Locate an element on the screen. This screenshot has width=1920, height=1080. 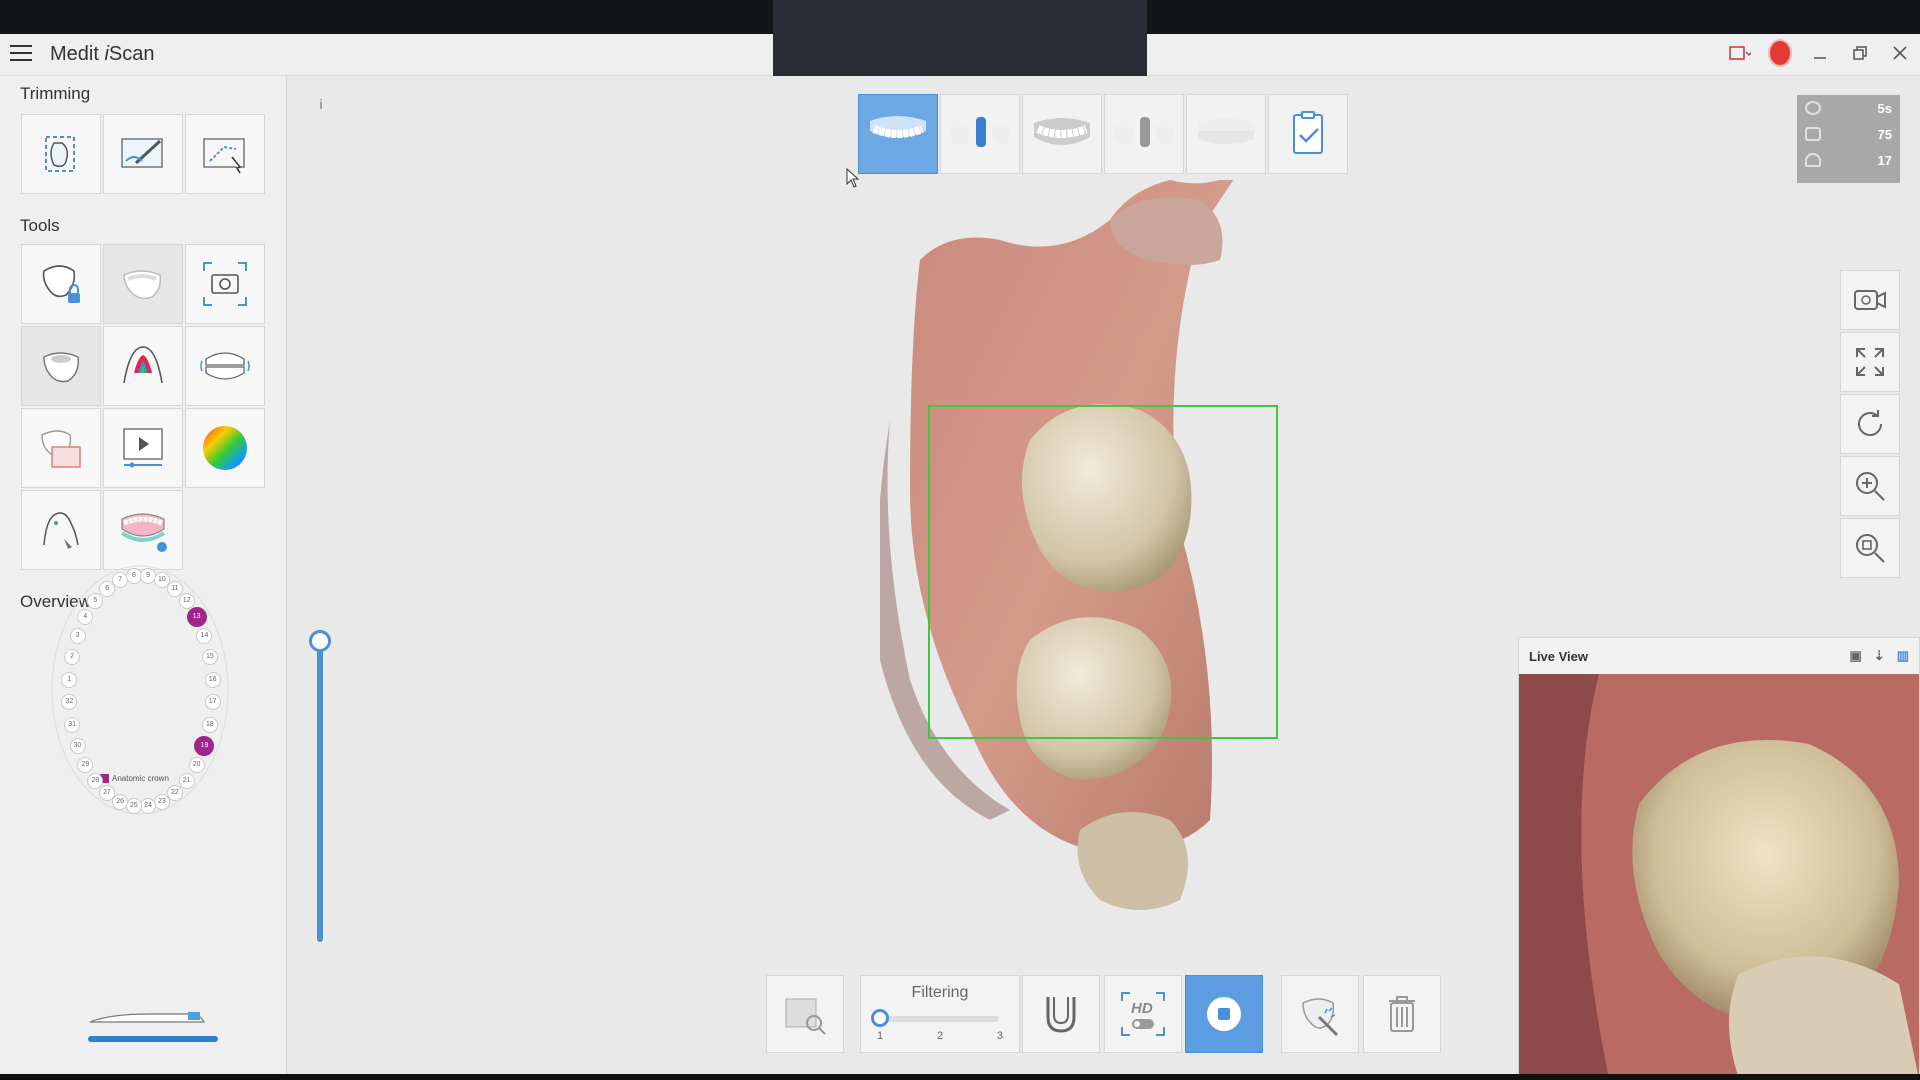
occlusion-icon is located at coordinates (225, 366).